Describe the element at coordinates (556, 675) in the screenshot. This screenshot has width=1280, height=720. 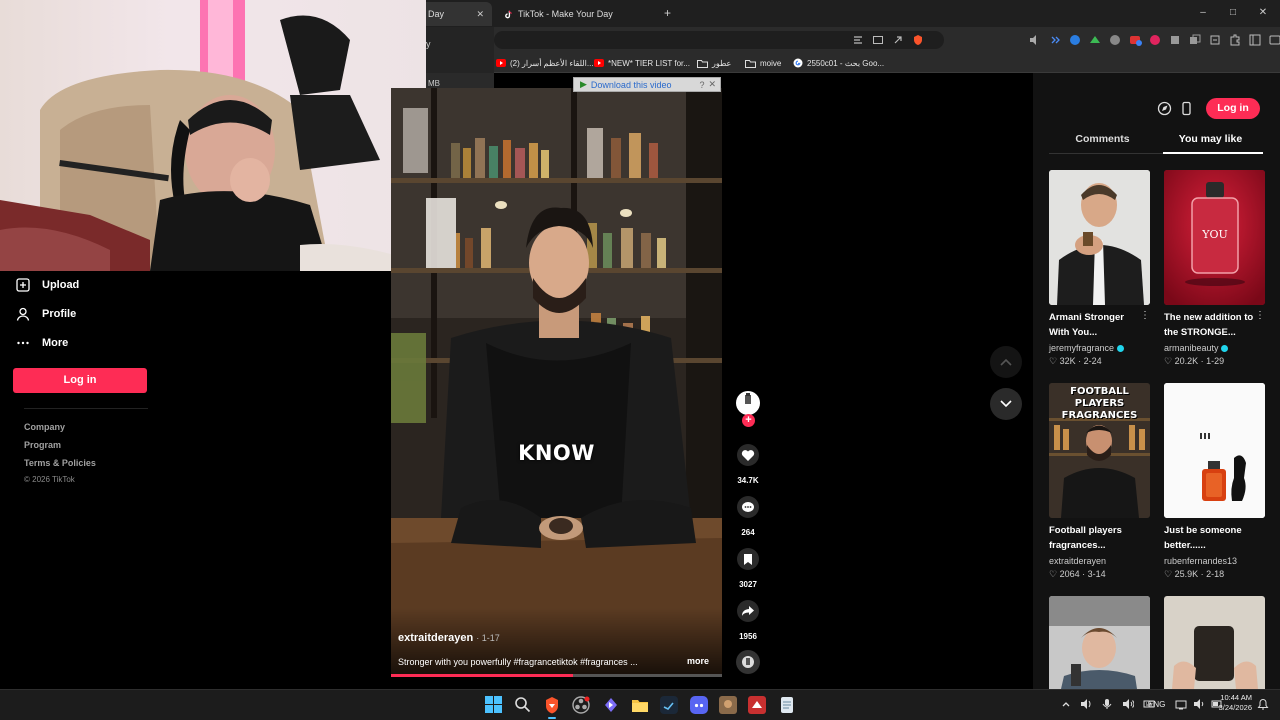
I see `video-progress-track` at that location.